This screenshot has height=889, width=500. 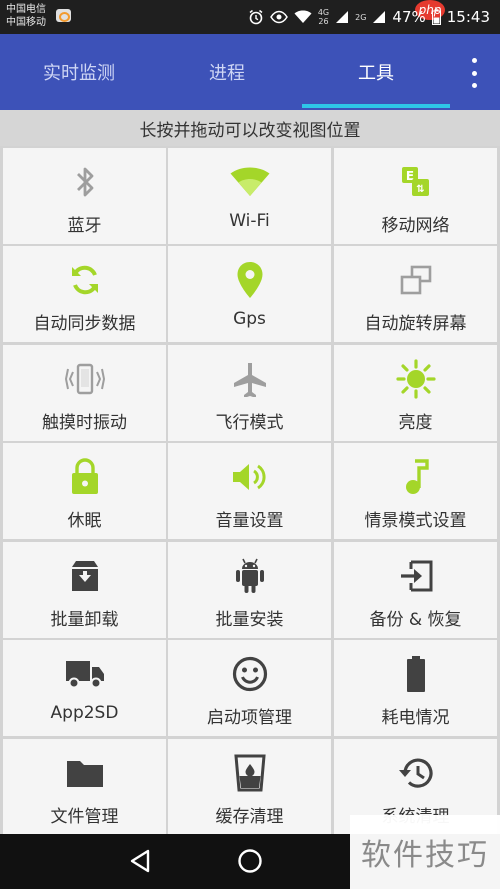 I want to click on rotate-screen-icon, so click(x=416, y=280).